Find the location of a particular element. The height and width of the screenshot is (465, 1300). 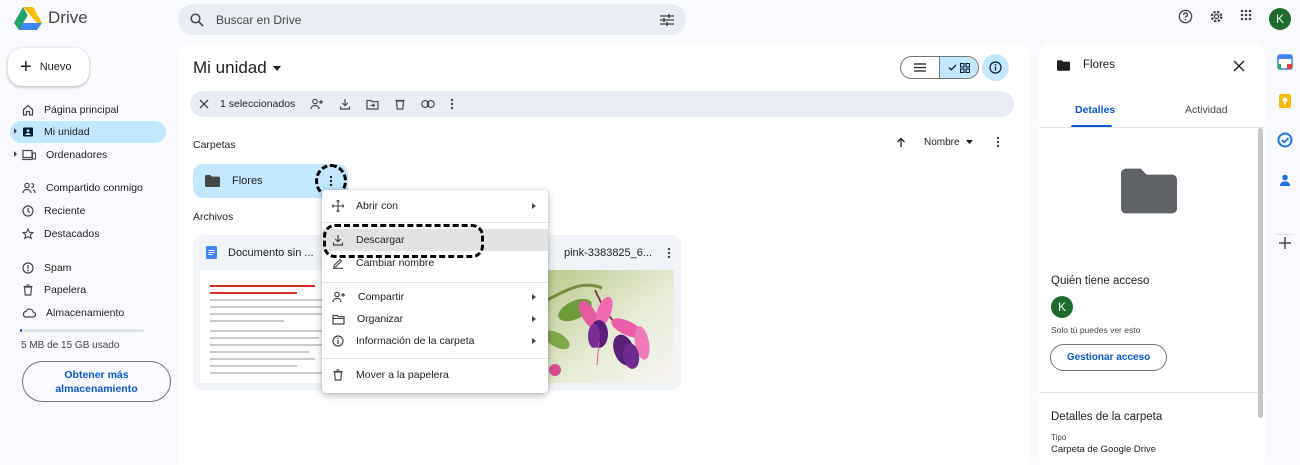

menu-item-organize: Organizar is located at coordinates (435, 319).